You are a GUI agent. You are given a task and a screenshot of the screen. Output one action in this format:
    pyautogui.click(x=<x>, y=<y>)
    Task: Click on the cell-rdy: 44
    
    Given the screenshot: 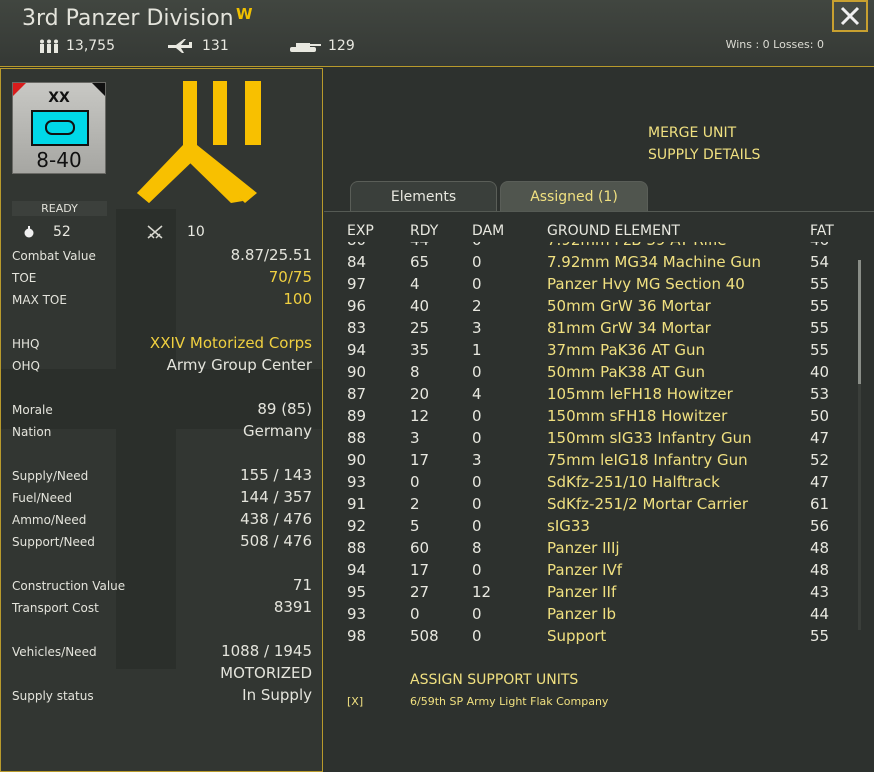 What is the action you would take?
    pyautogui.click(x=419, y=245)
    